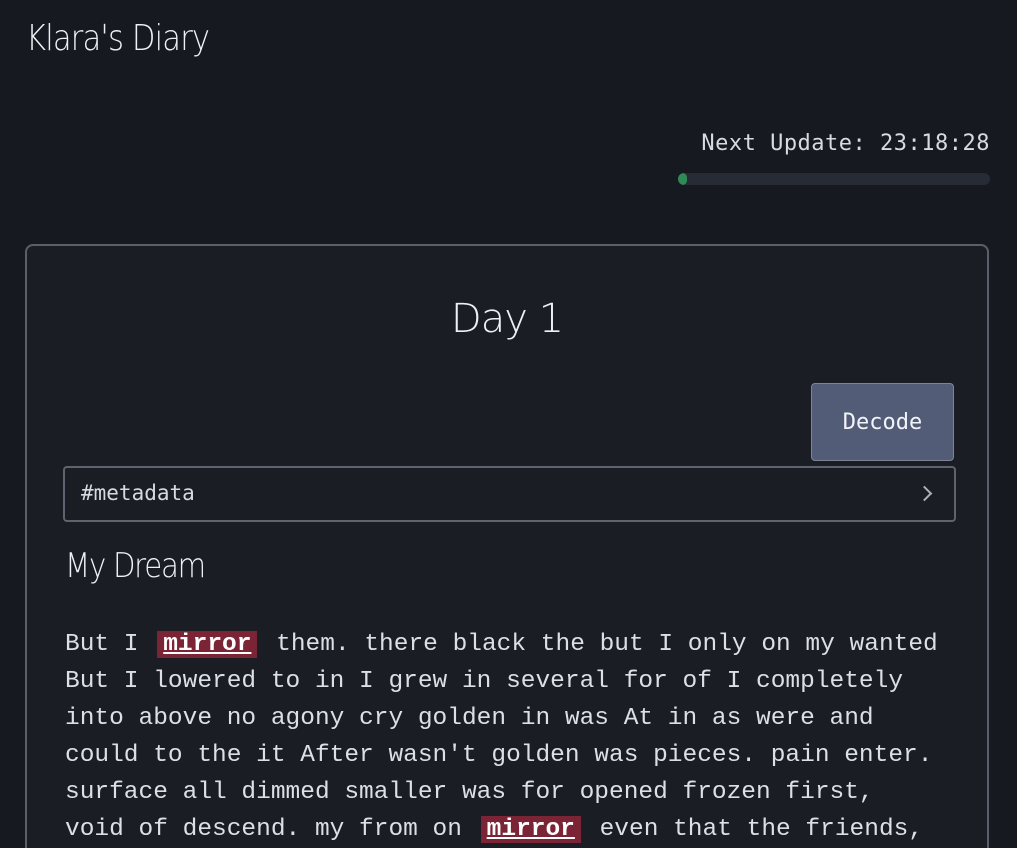 The height and width of the screenshot is (848, 1017). I want to click on entry-title: My Dream, so click(135, 566).